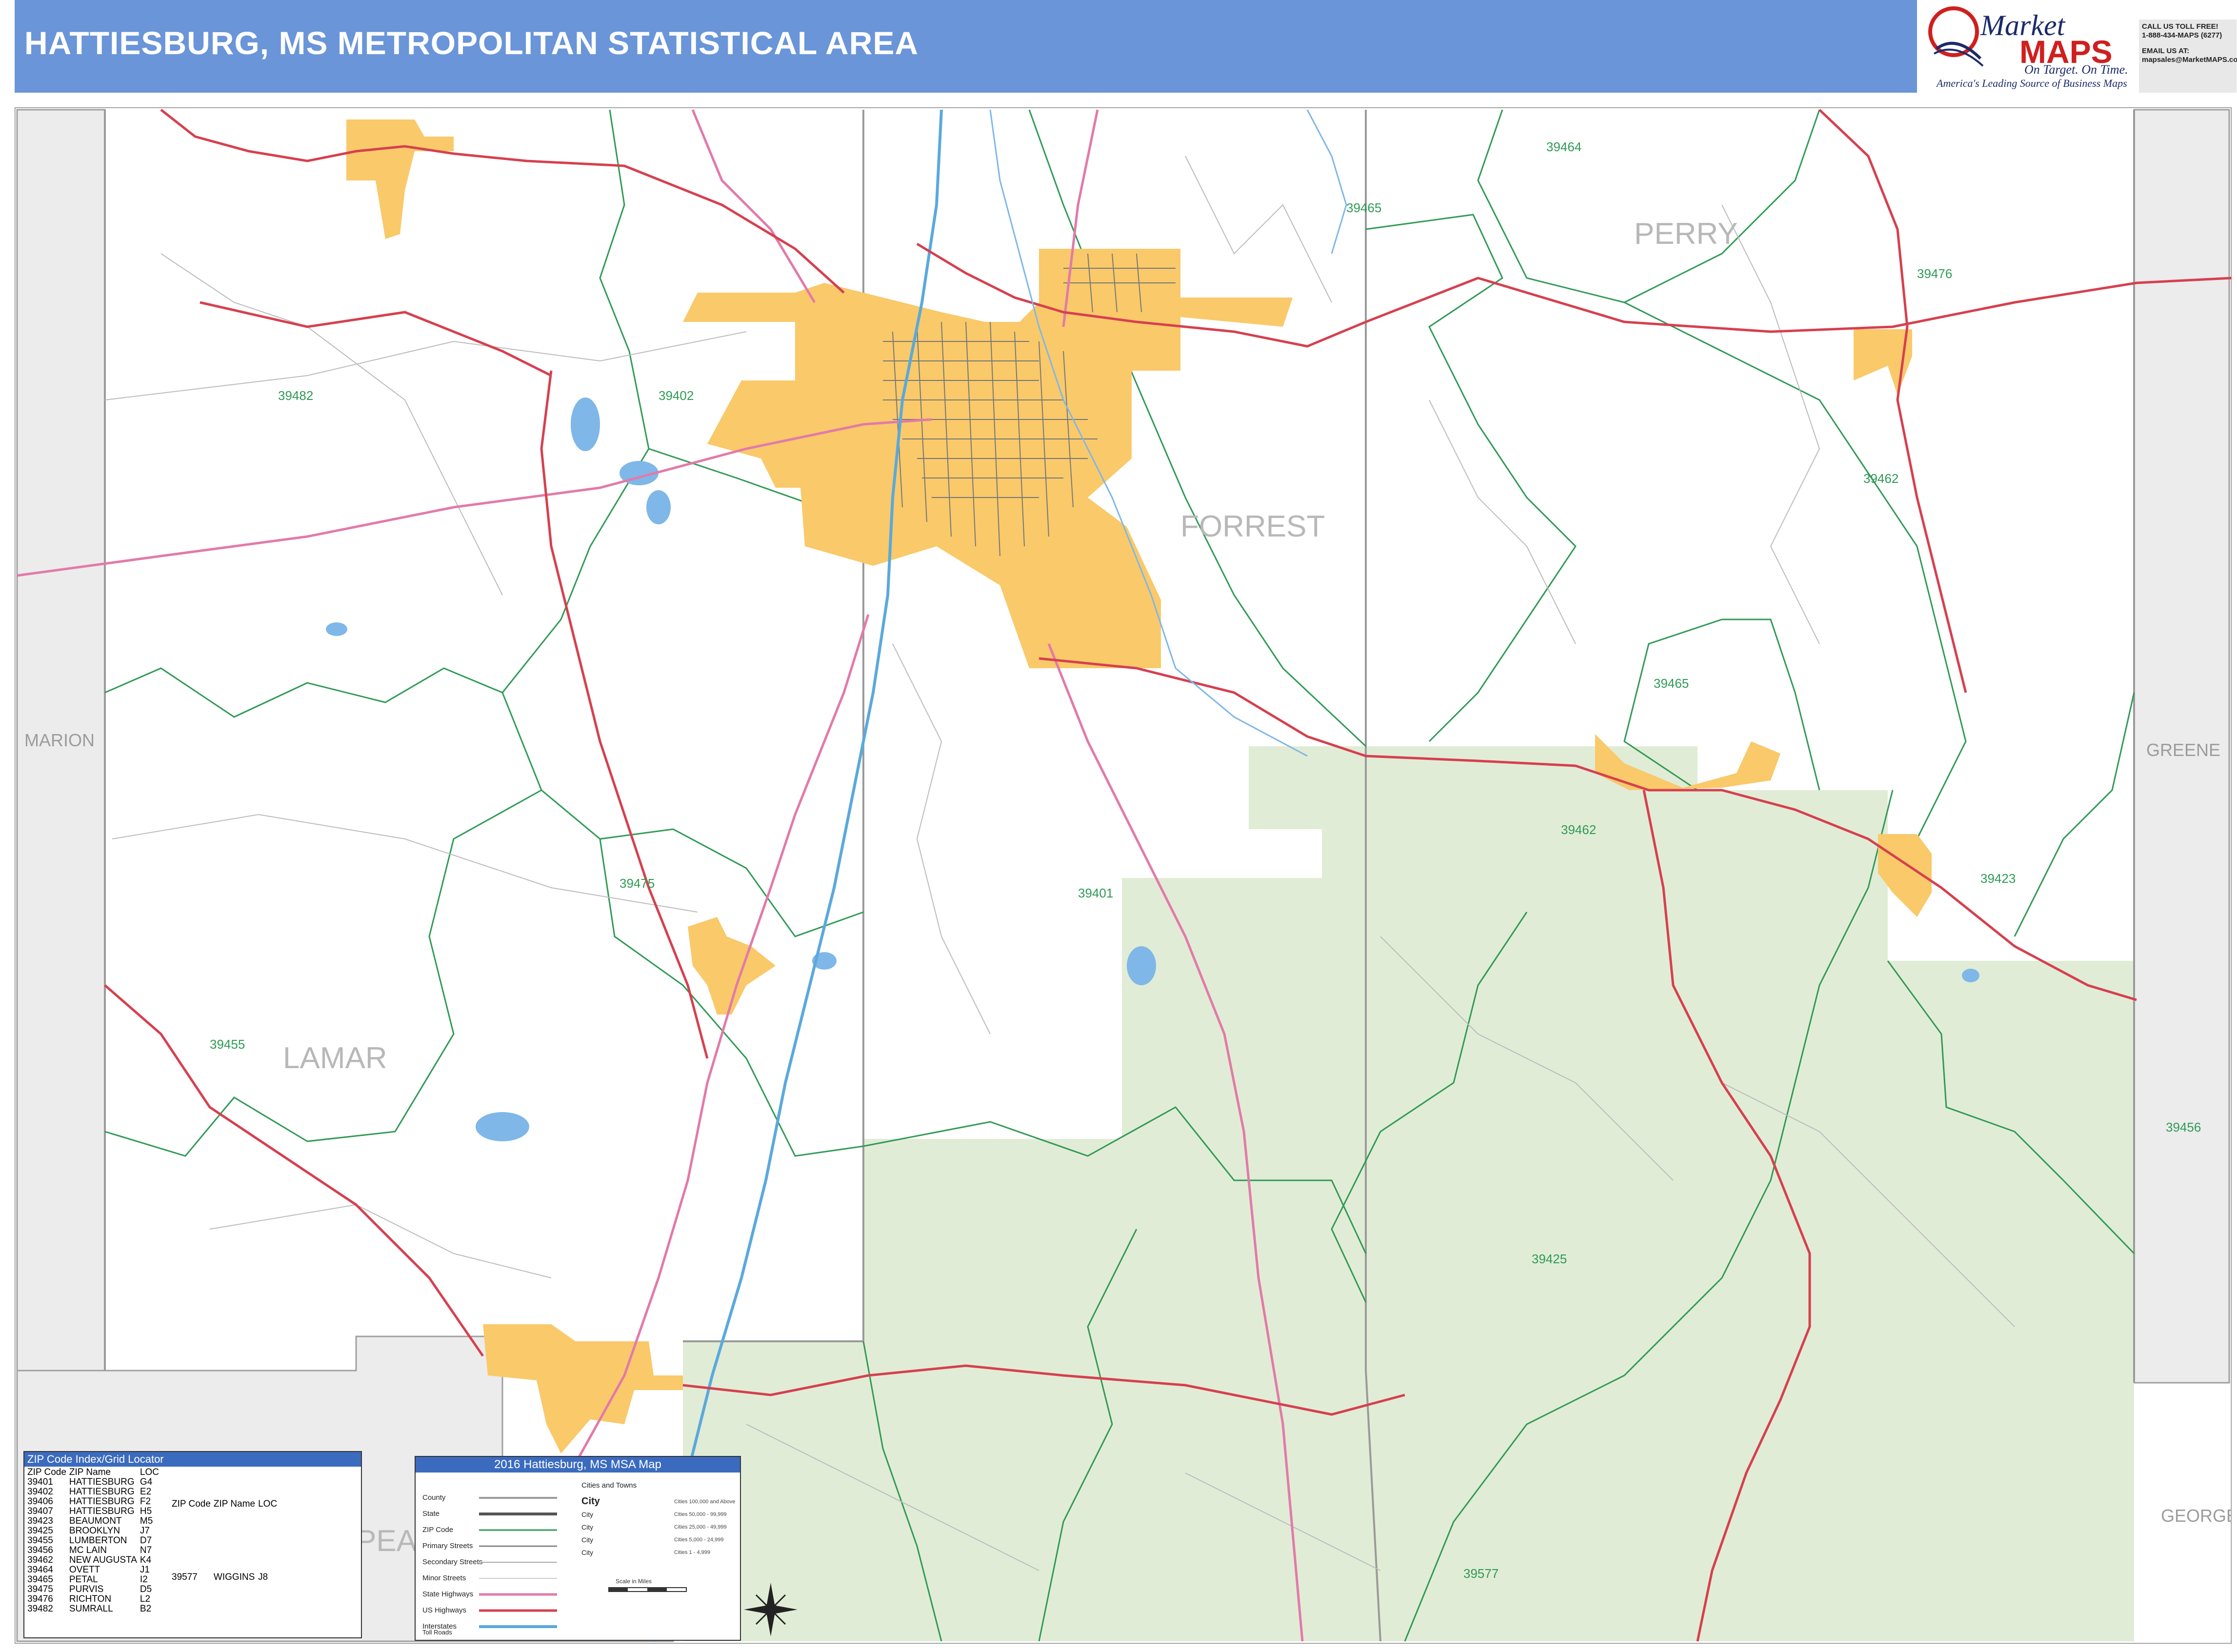  What do you see at coordinates (1095, 893) in the screenshot?
I see `zip-label: 39401` at bounding box center [1095, 893].